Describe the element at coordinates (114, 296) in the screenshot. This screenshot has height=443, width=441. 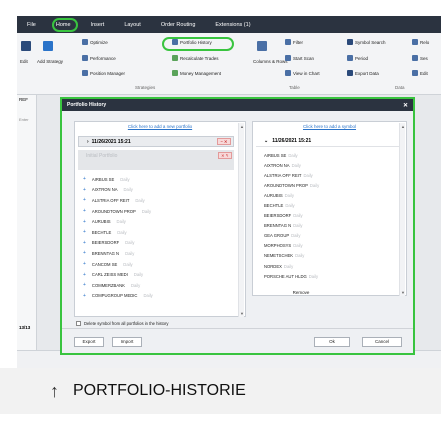
I see `symbol-name: COMPUGROUP MEDIC` at that location.